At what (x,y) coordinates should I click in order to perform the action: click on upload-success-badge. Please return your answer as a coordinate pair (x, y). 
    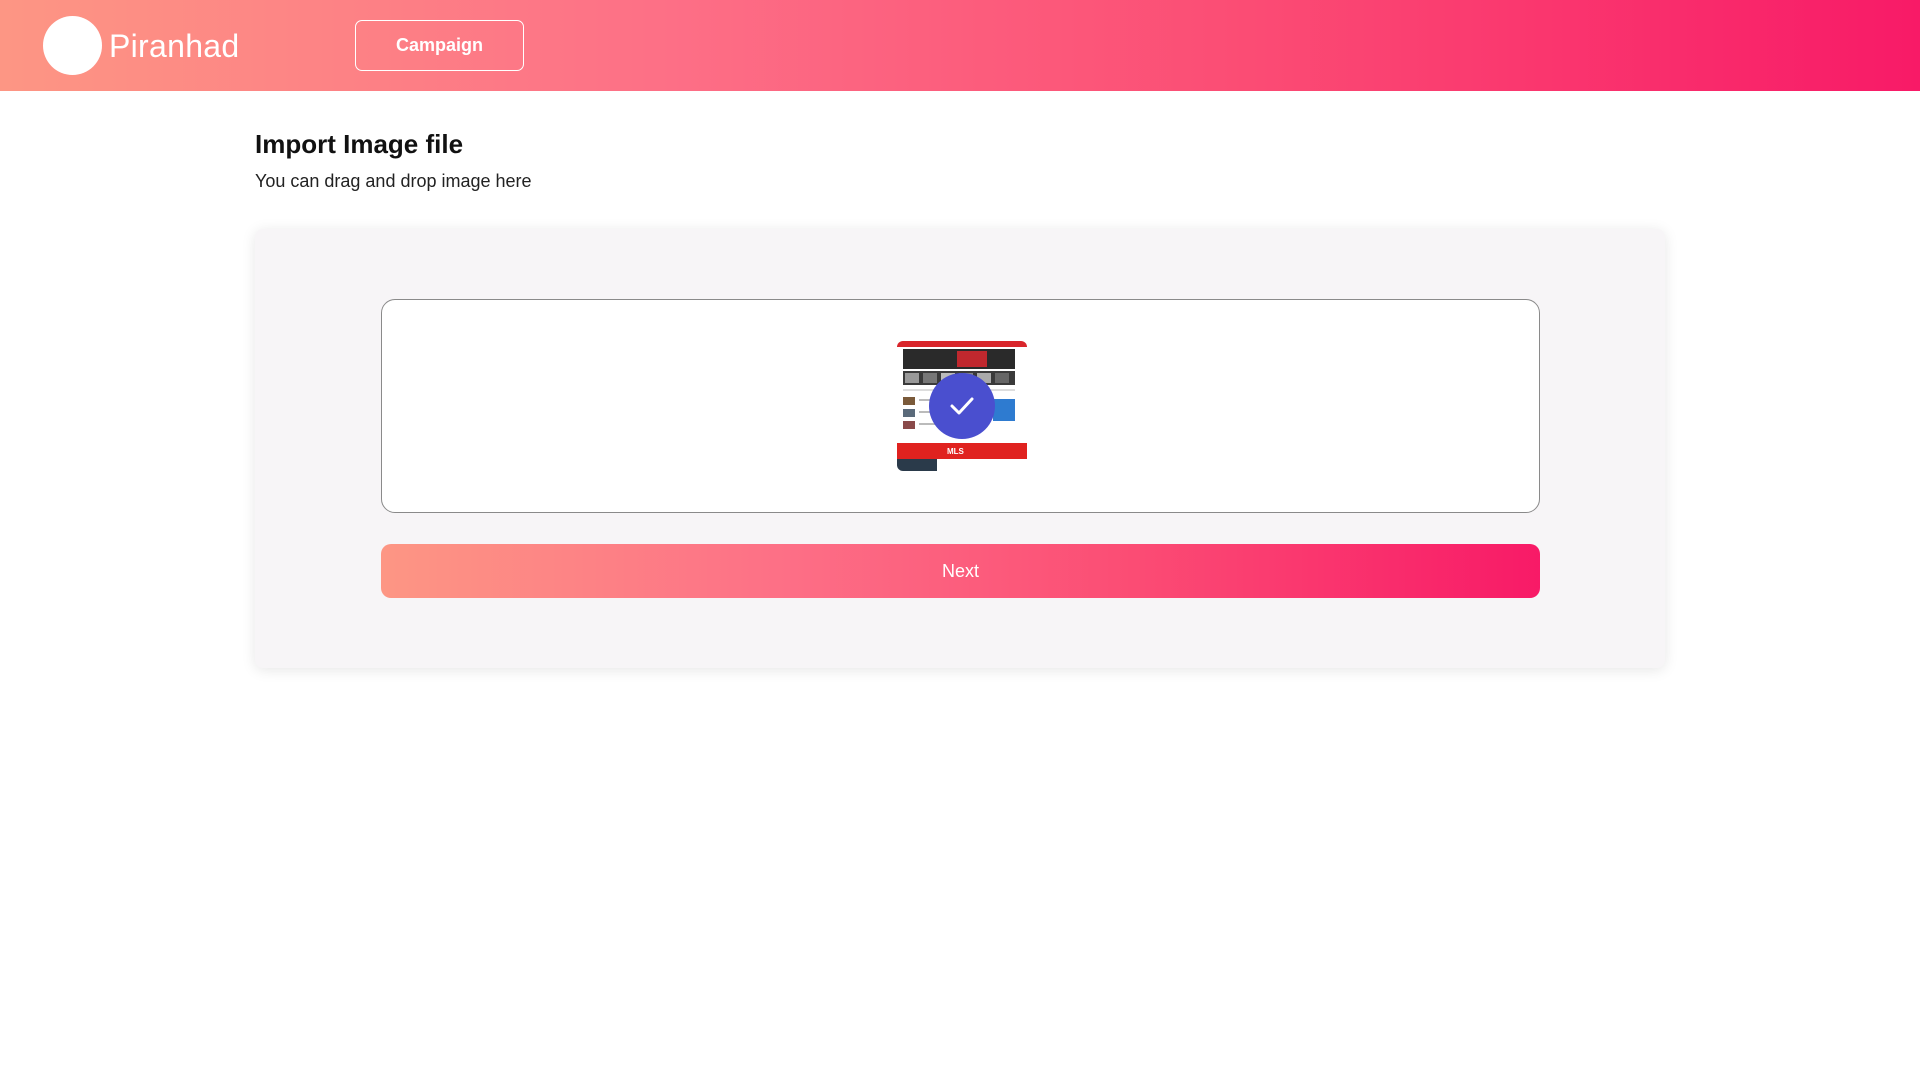
    Looking at the image, I should click on (962, 406).